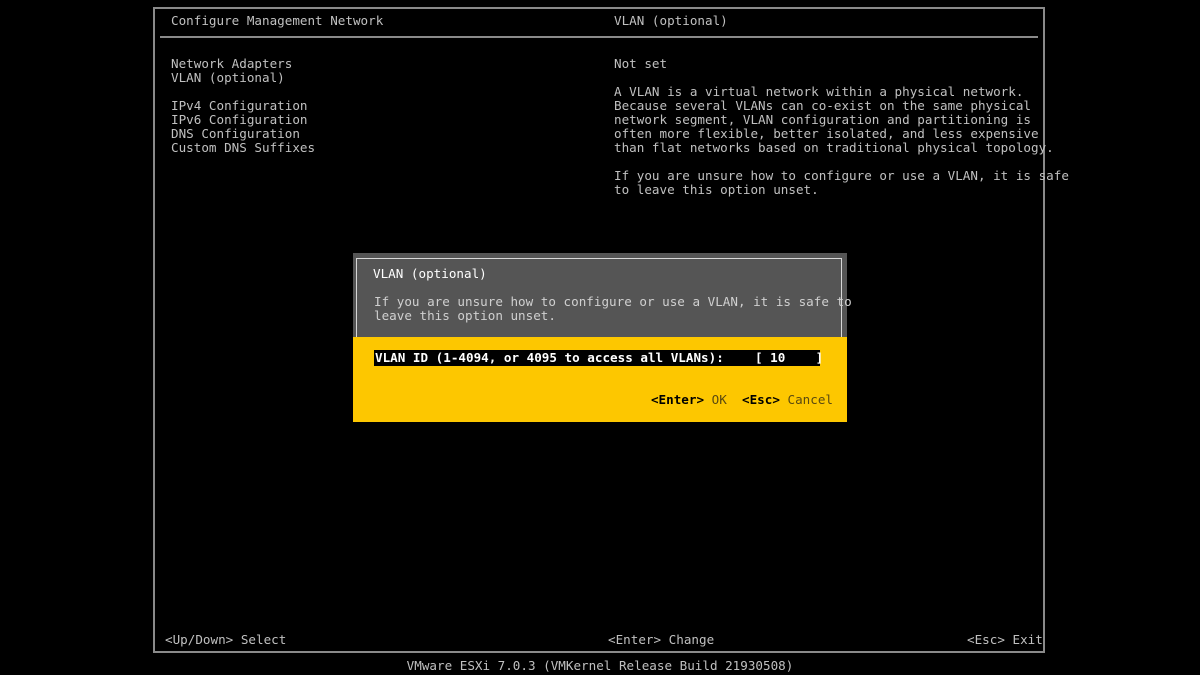 This screenshot has height=675, width=1200. I want to click on ok-button: <Enter> OK, so click(689, 399).